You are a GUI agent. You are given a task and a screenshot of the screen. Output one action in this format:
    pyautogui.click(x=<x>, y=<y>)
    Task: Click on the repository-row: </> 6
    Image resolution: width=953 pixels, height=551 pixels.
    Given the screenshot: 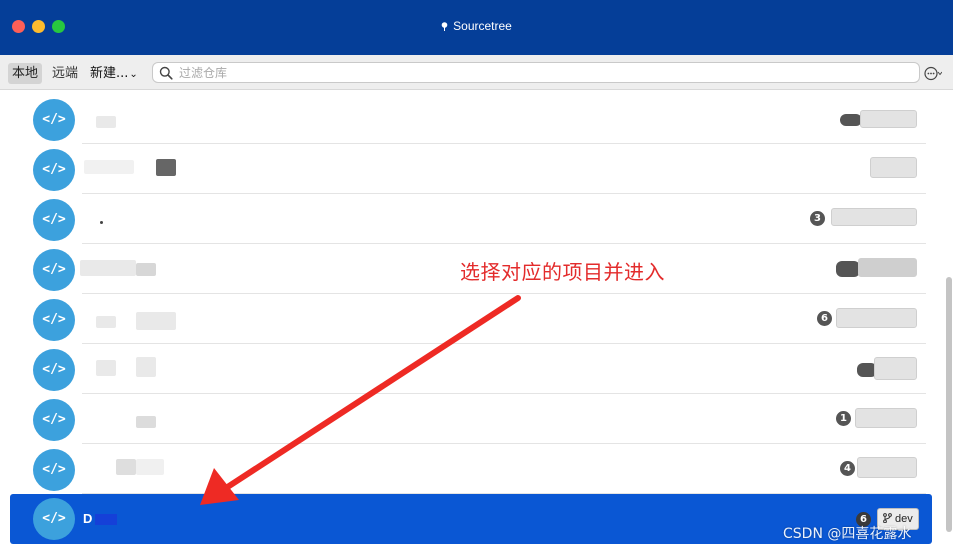 What is the action you would take?
    pyautogui.click(x=473, y=319)
    